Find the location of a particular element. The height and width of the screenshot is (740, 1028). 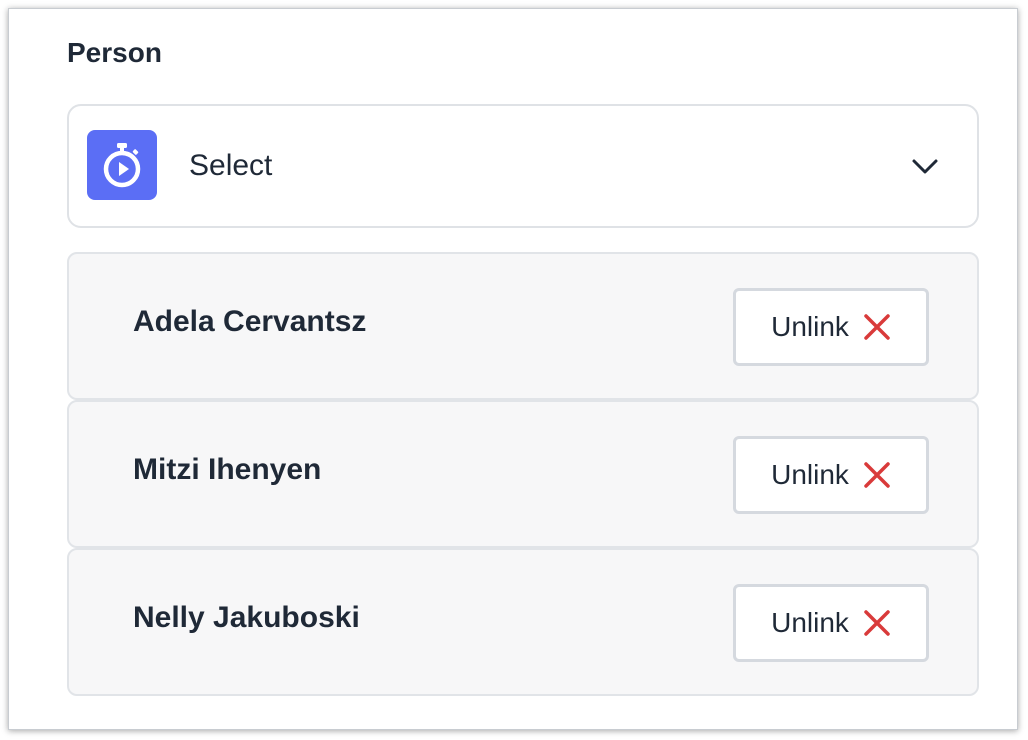

select-placeholder: Select is located at coordinates (231, 165).